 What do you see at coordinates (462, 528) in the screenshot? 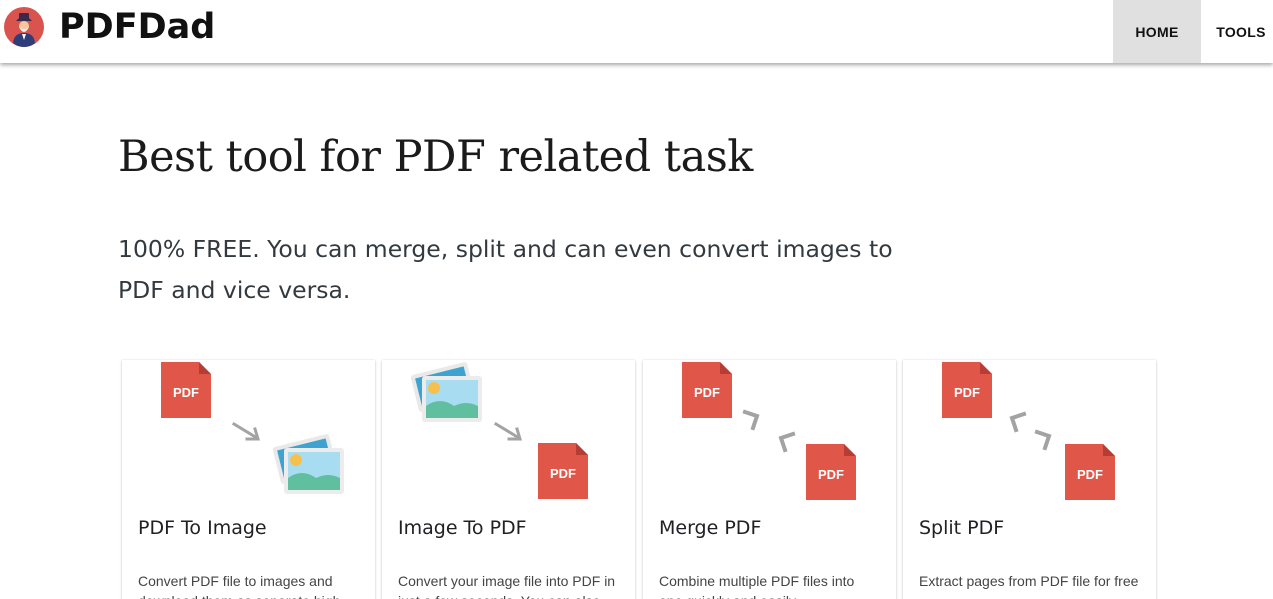
I see `card-title: Image To PDF` at bounding box center [462, 528].